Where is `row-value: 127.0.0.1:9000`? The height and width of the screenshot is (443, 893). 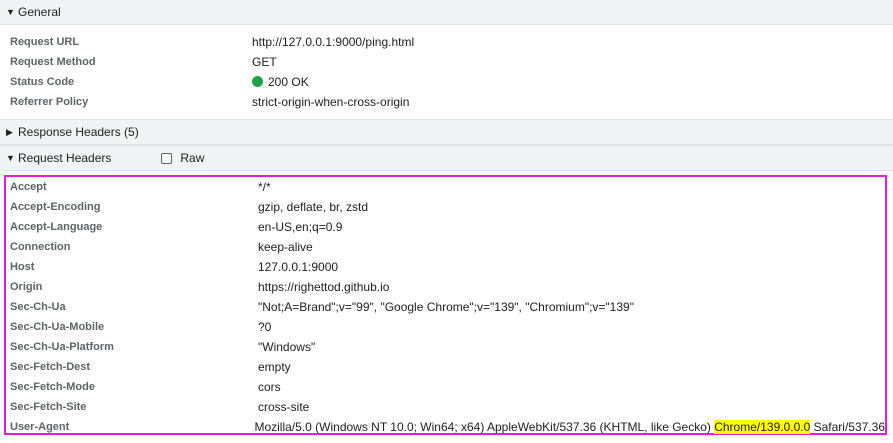
row-value: 127.0.0.1:9000 is located at coordinates (298, 267).